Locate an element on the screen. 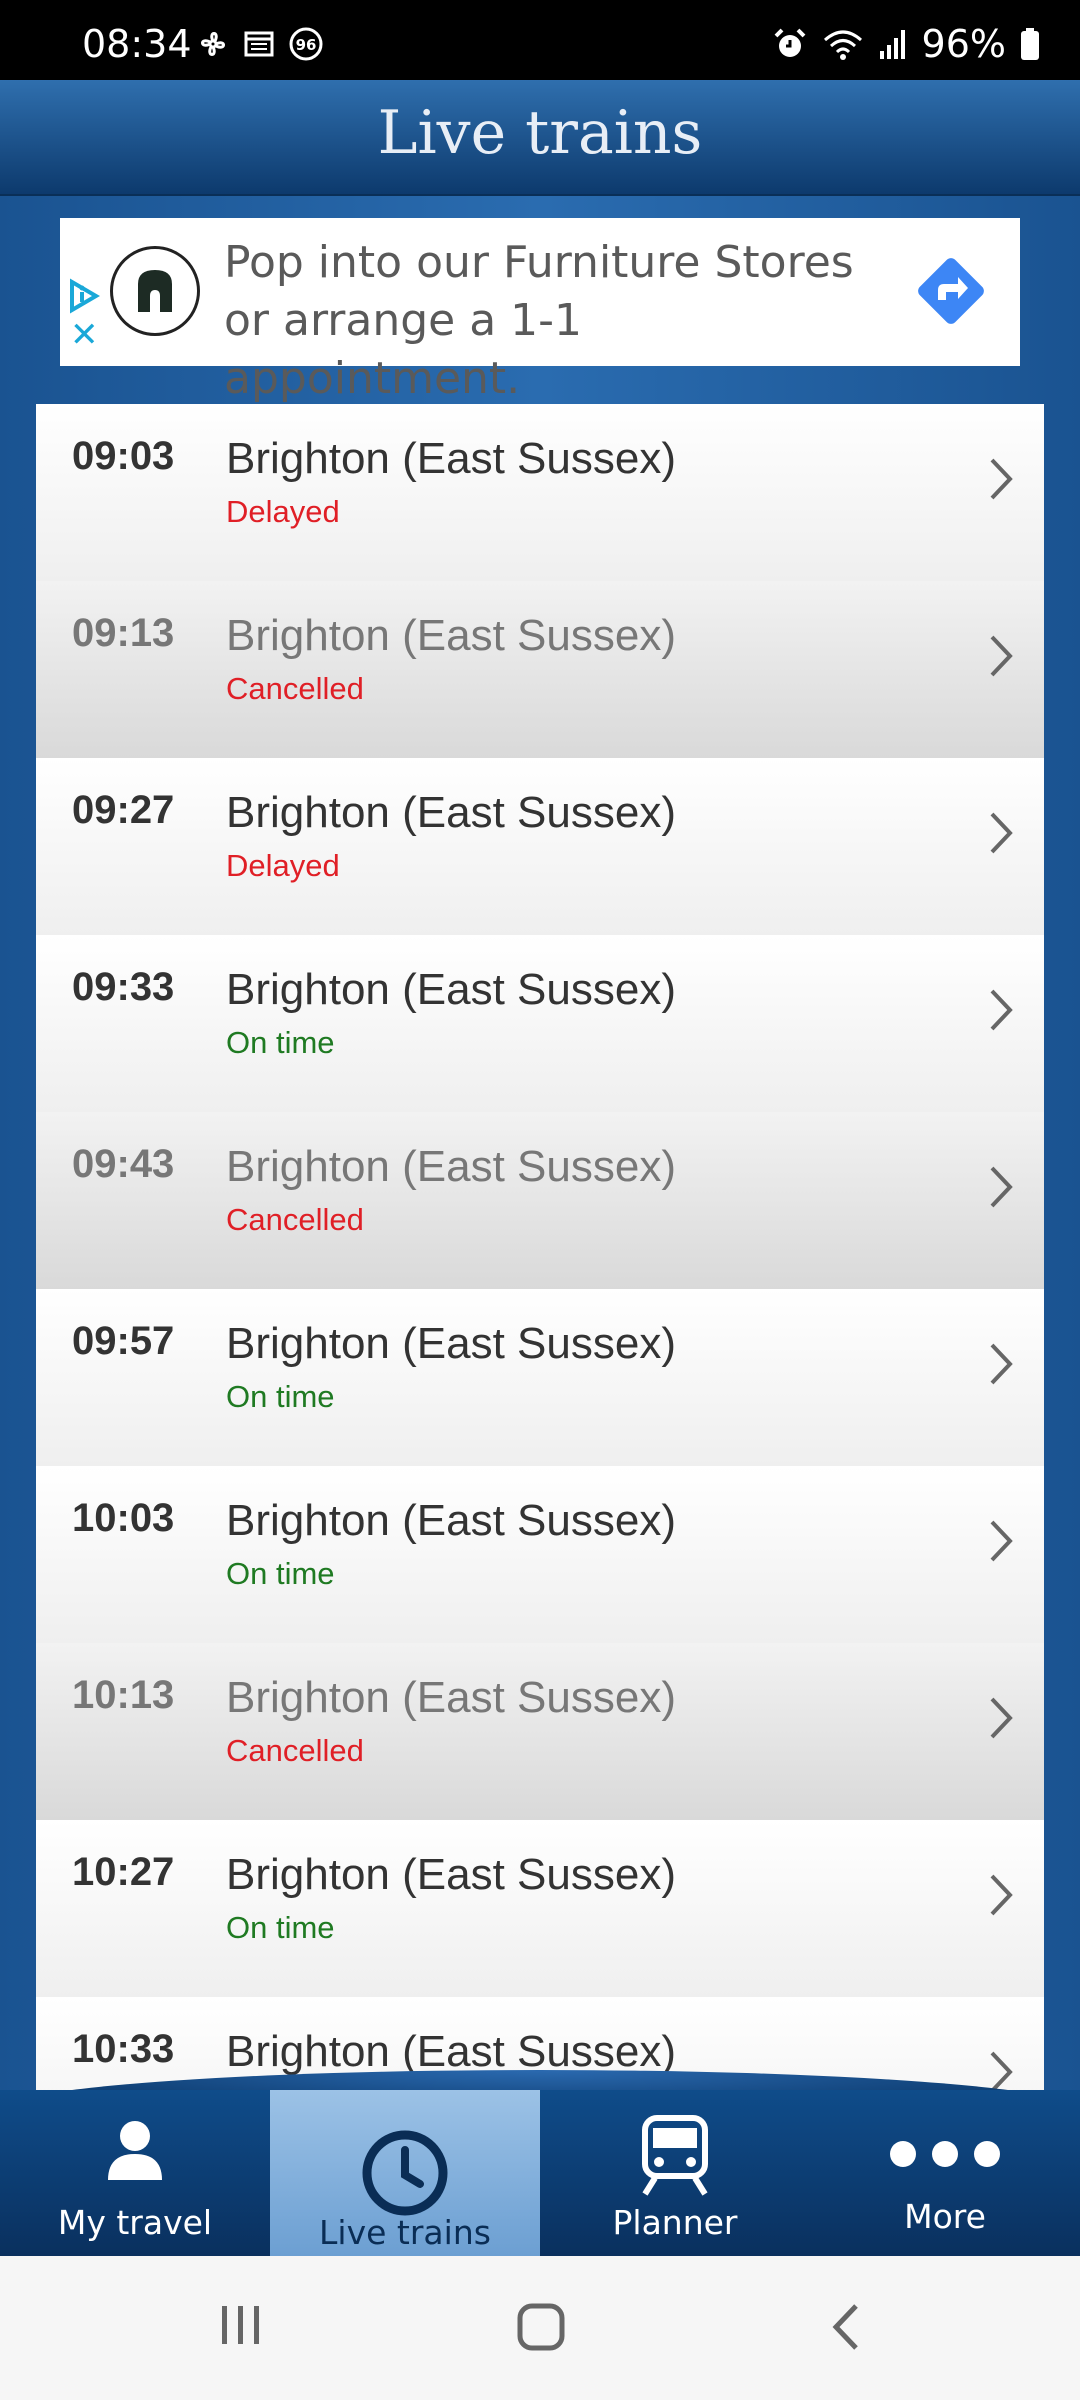  train-row: 09:57 Brighton (East Sussex) On time is located at coordinates (540, 1377).